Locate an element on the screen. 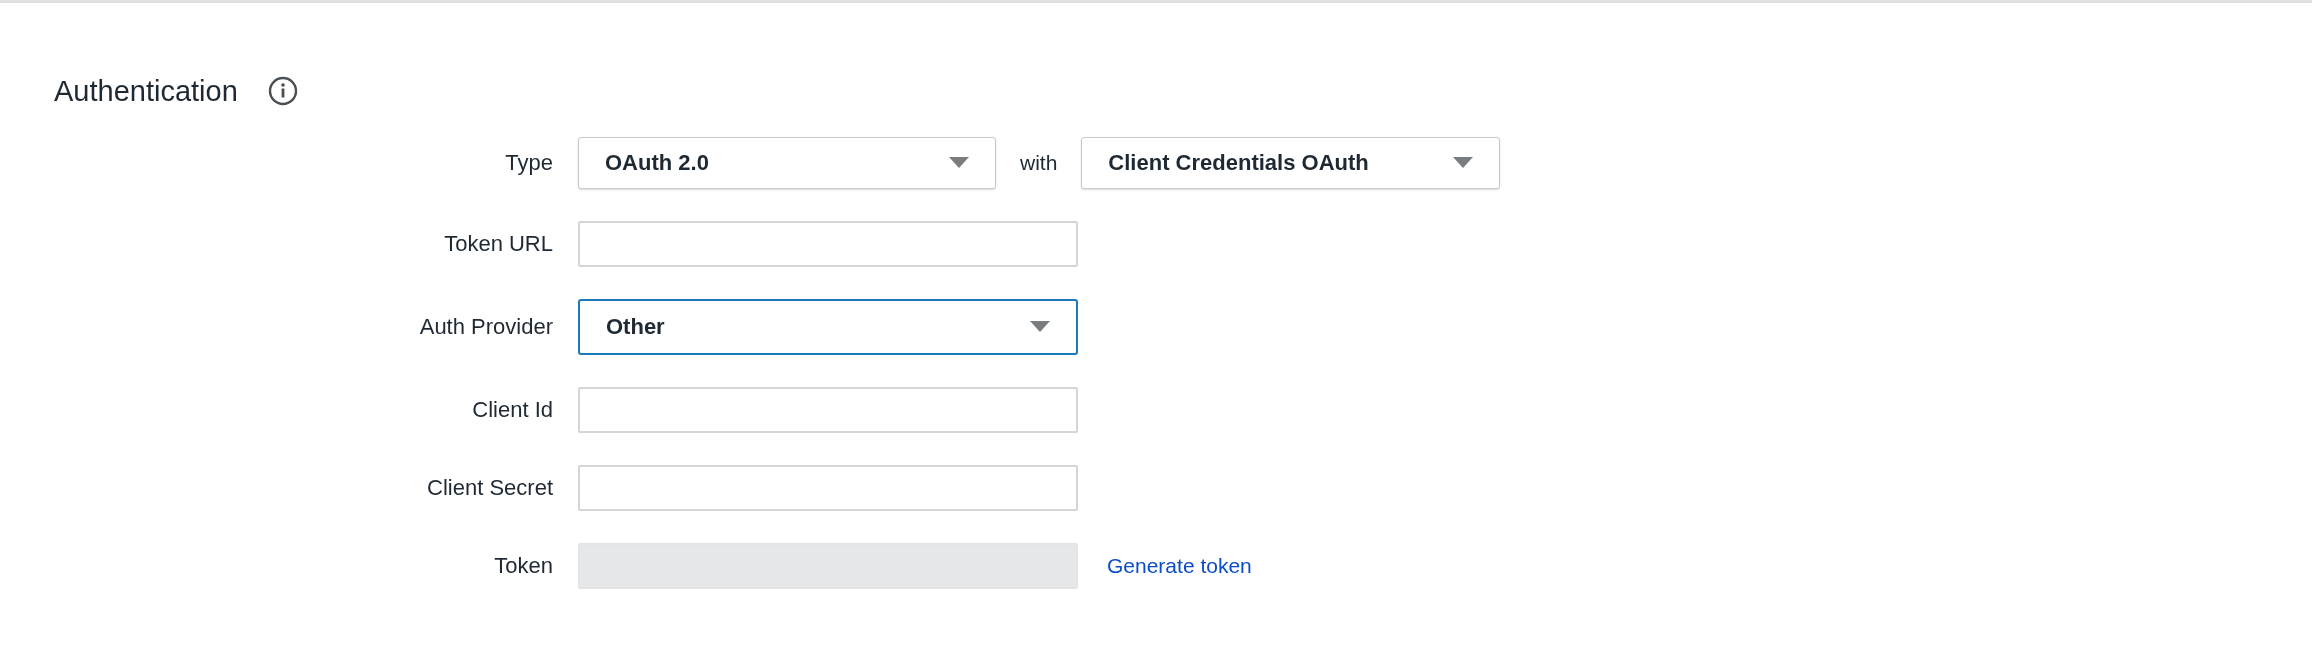  section-title: Authentication is located at coordinates (146, 91).